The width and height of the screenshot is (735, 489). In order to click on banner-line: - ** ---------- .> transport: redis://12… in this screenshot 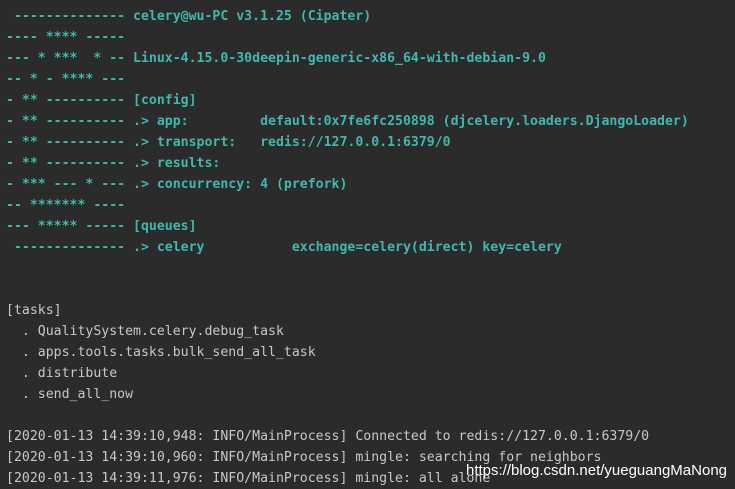, I will do `click(228, 142)`.